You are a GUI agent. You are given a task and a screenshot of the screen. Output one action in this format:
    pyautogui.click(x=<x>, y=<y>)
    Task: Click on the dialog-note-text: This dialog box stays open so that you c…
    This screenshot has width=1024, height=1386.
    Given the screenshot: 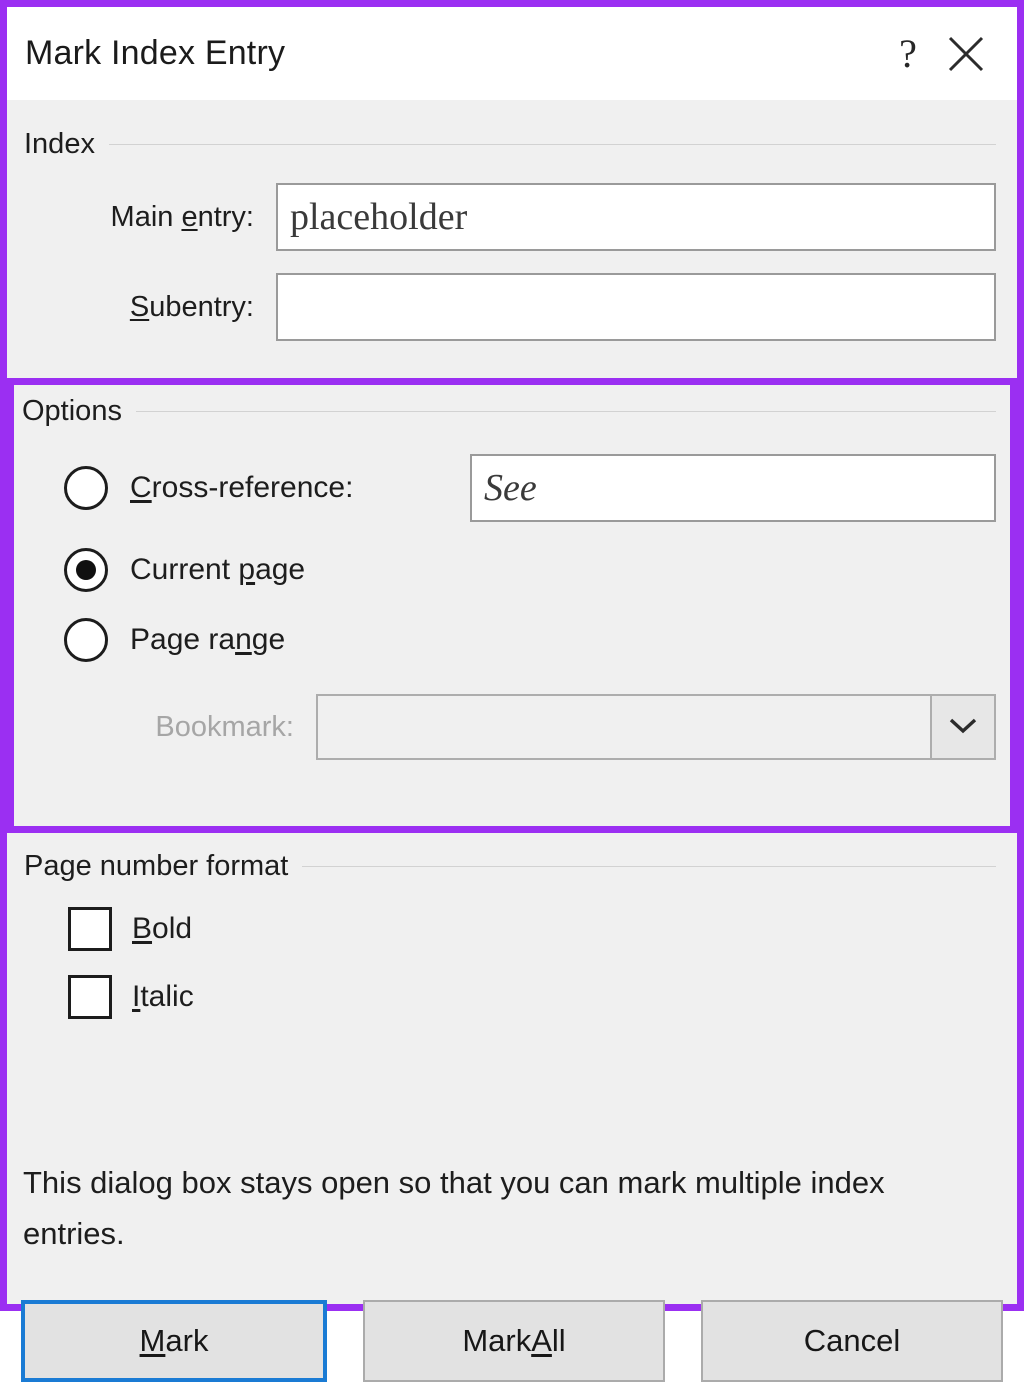 What is the action you would take?
    pyautogui.click(x=454, y=1208)
    